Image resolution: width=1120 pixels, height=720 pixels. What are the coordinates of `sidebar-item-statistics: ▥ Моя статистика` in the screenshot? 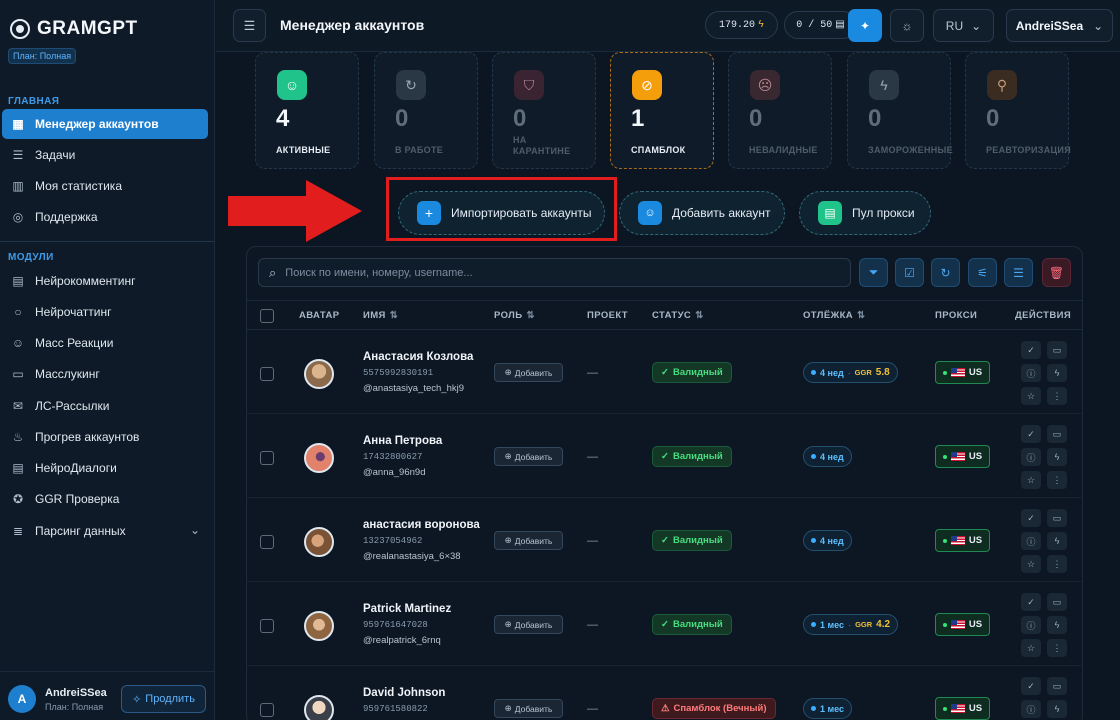 It's located at (105, 186).